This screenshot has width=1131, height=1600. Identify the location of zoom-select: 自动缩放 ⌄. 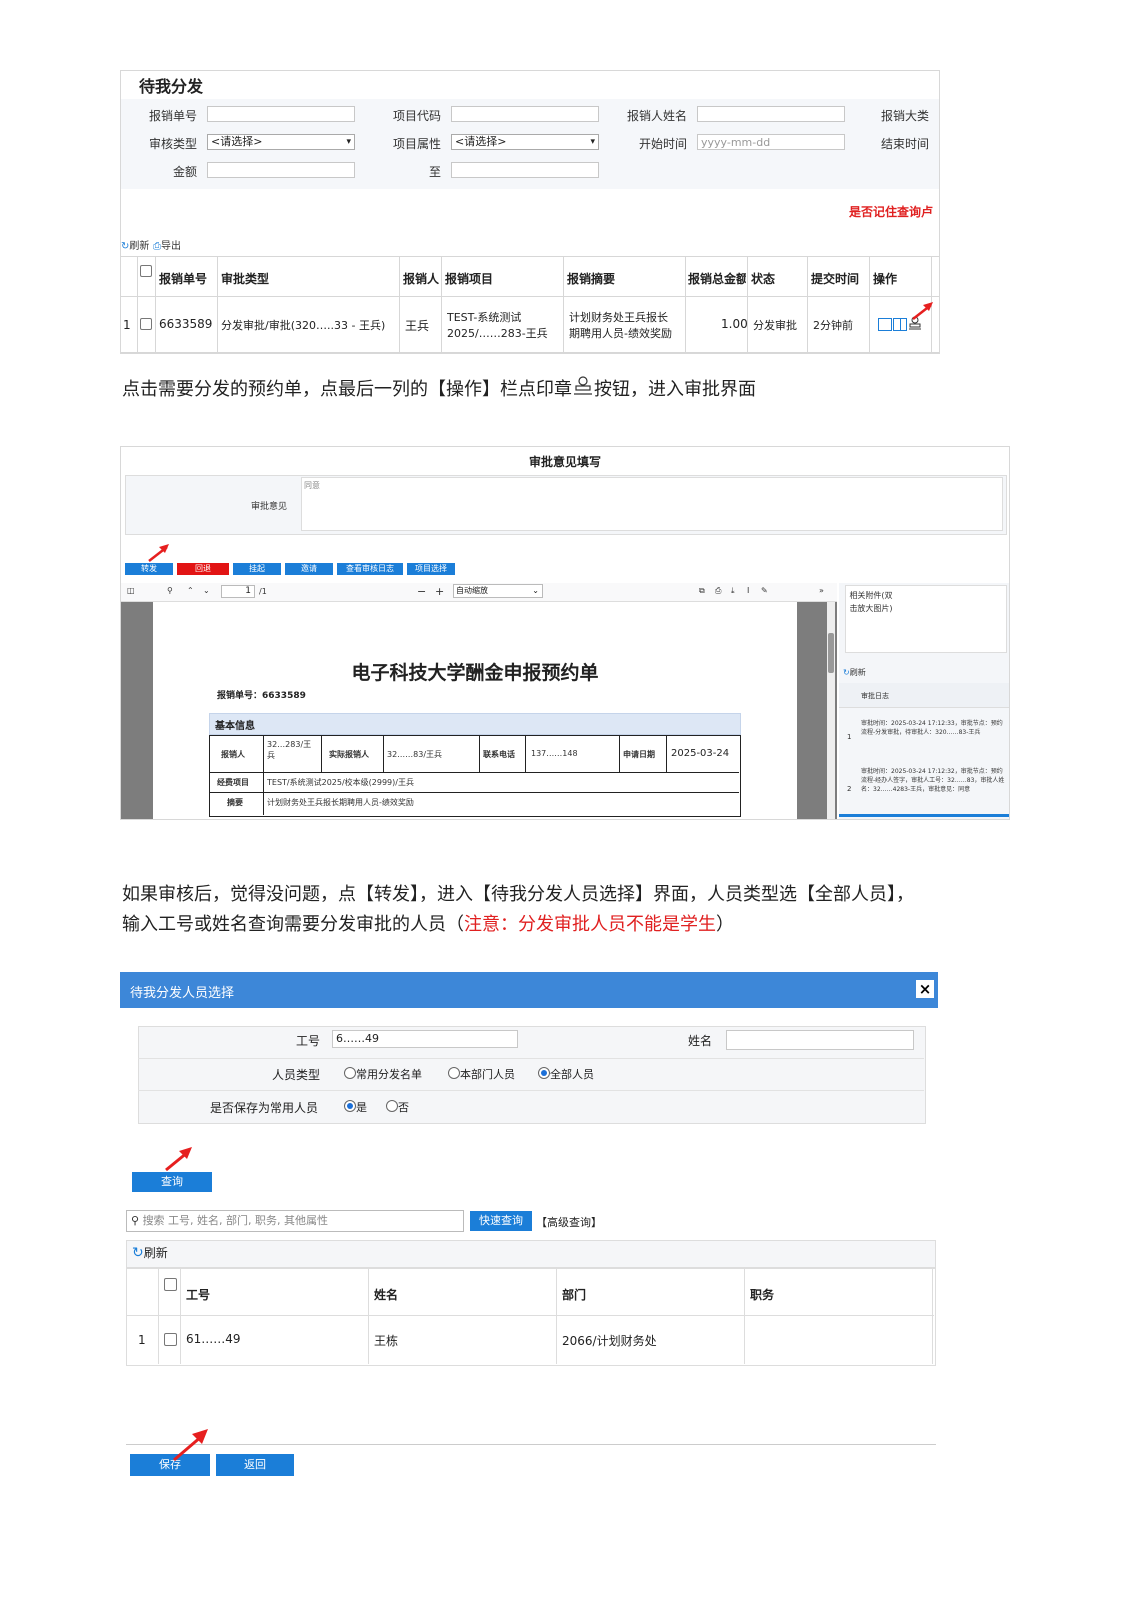
(498, 591).